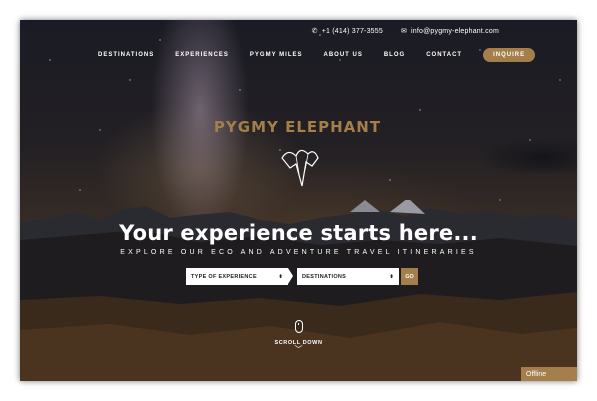 This screenshot has height=401, width=597. Describe the element at coordinates (224, 276) in the screenshot. I see `experience-select-label: TYPE OF EXPERIENCE` at that location.